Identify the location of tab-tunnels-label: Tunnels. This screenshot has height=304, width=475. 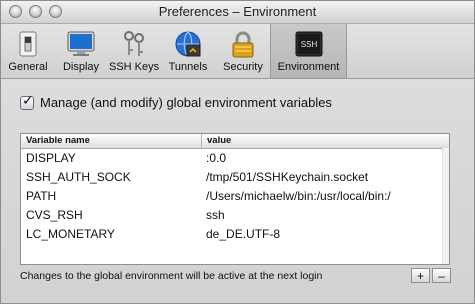
(188, 67).